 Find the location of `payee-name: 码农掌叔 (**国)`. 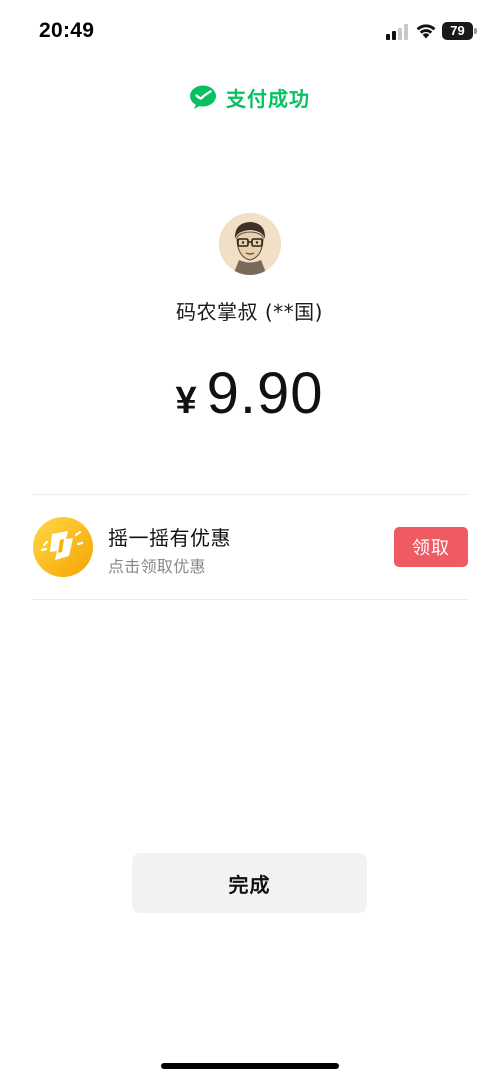

payee-name: 码农掌叔 (**国) is located at coordinates (249, 312).